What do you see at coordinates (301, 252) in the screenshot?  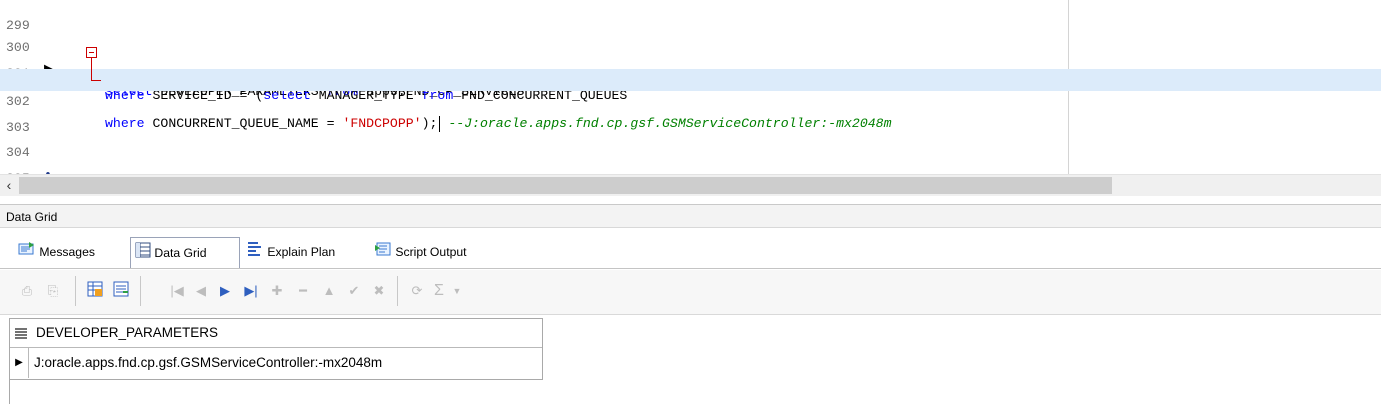 I see `tab-label: Explain Plan` at bounding box center [301, 252].